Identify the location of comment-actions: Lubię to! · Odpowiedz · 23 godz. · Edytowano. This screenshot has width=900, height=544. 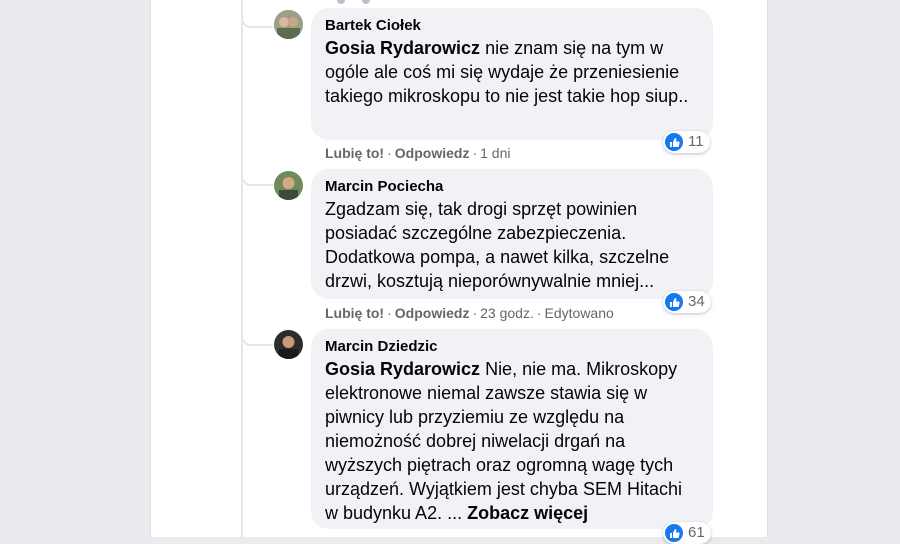
(469, 313).